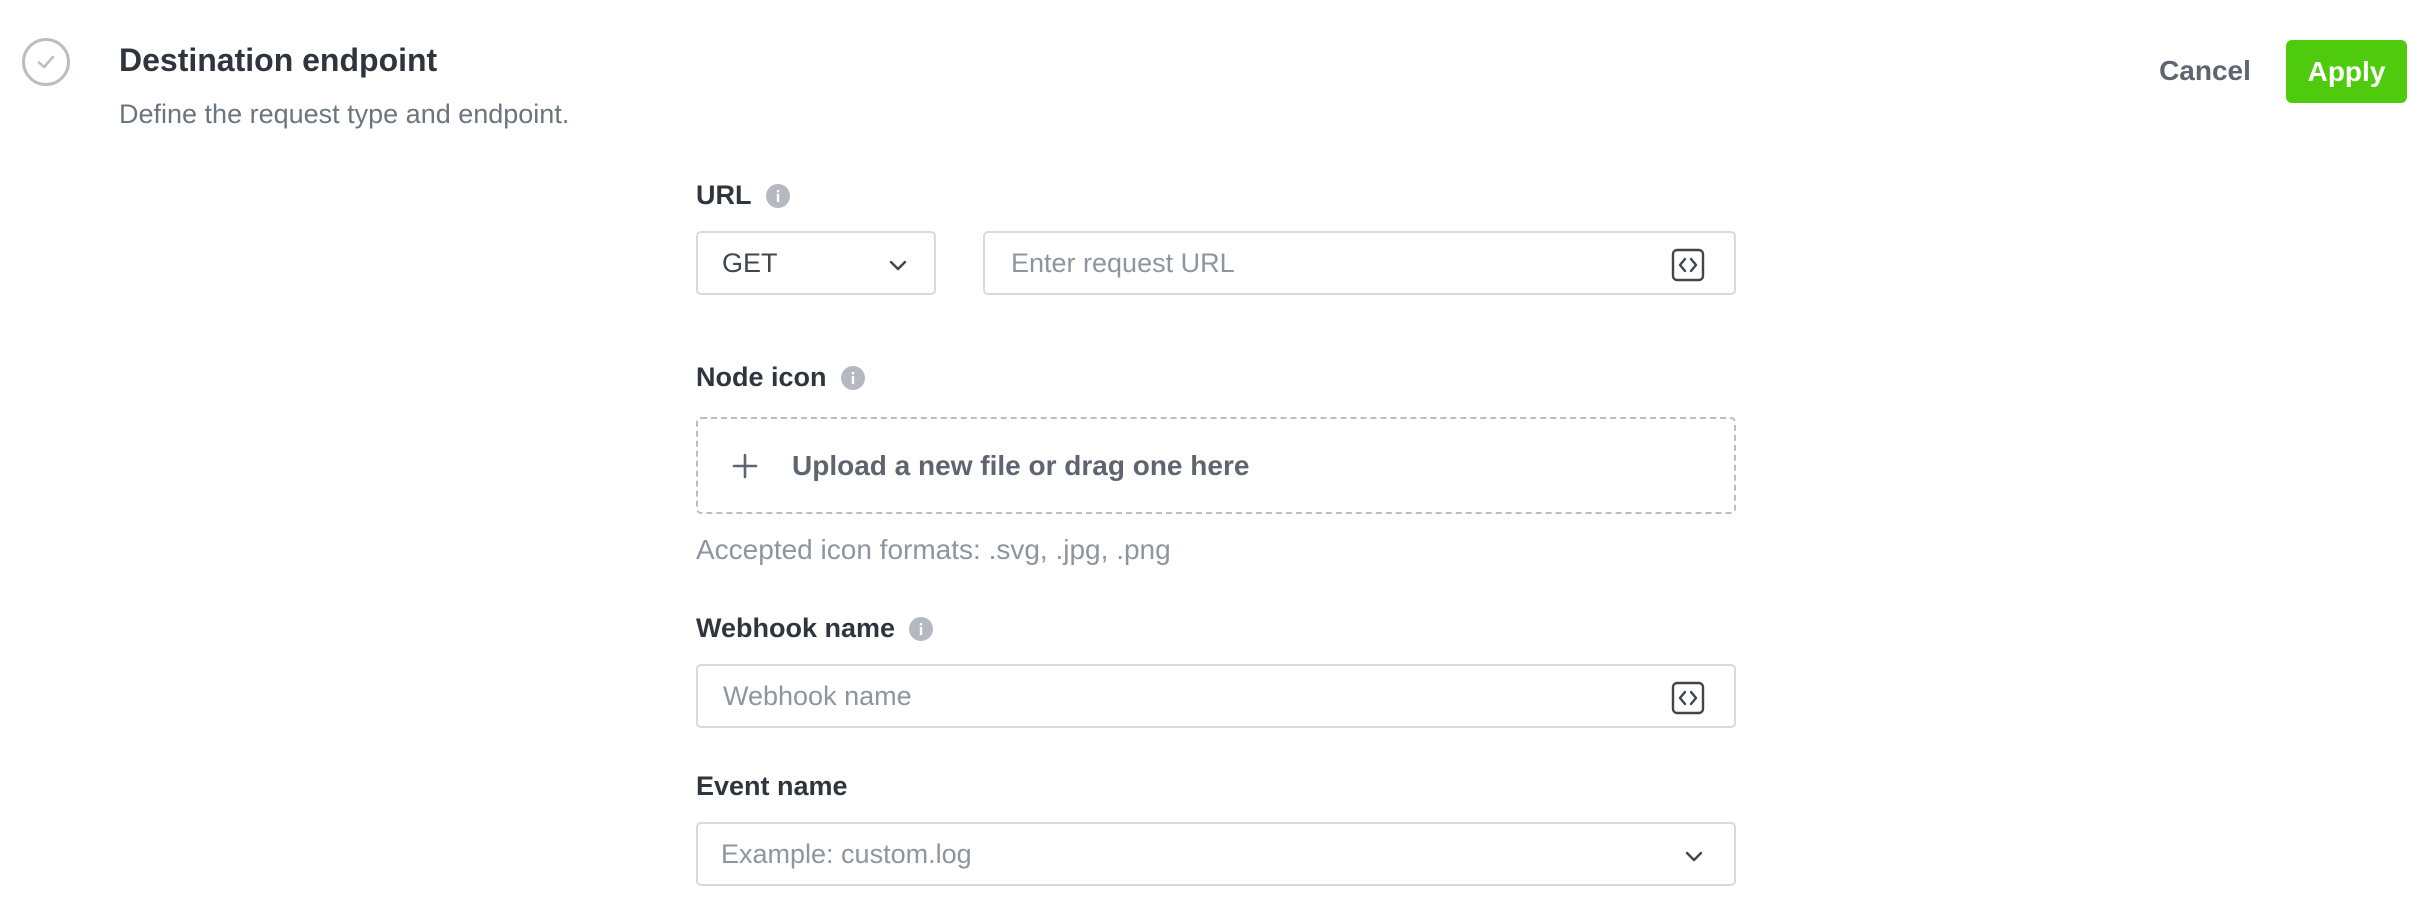 This screenshot has width=2432, height=916. Describe the element at coordinates (724, 195) in the screenshot. I see `url-label: URL` at that location.